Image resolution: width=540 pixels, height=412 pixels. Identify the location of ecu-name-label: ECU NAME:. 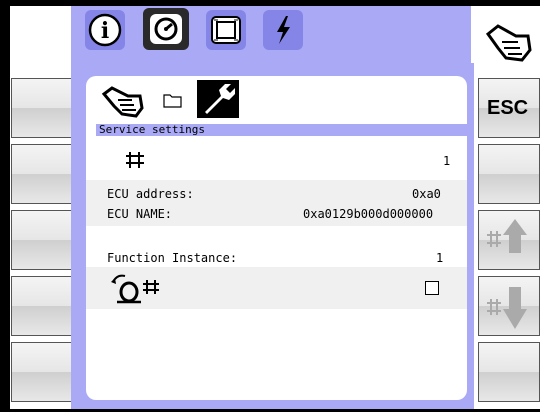
(140, 214).